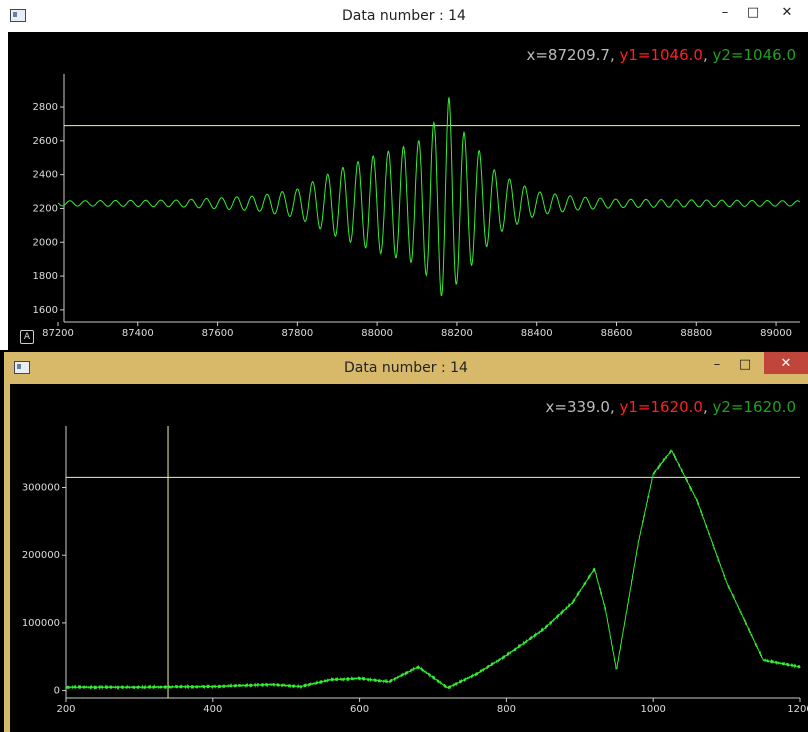 Image resolution: width=808 pixels, height=732 pixels. I want to click on x-tick-label: 88800, so click(696, 333).